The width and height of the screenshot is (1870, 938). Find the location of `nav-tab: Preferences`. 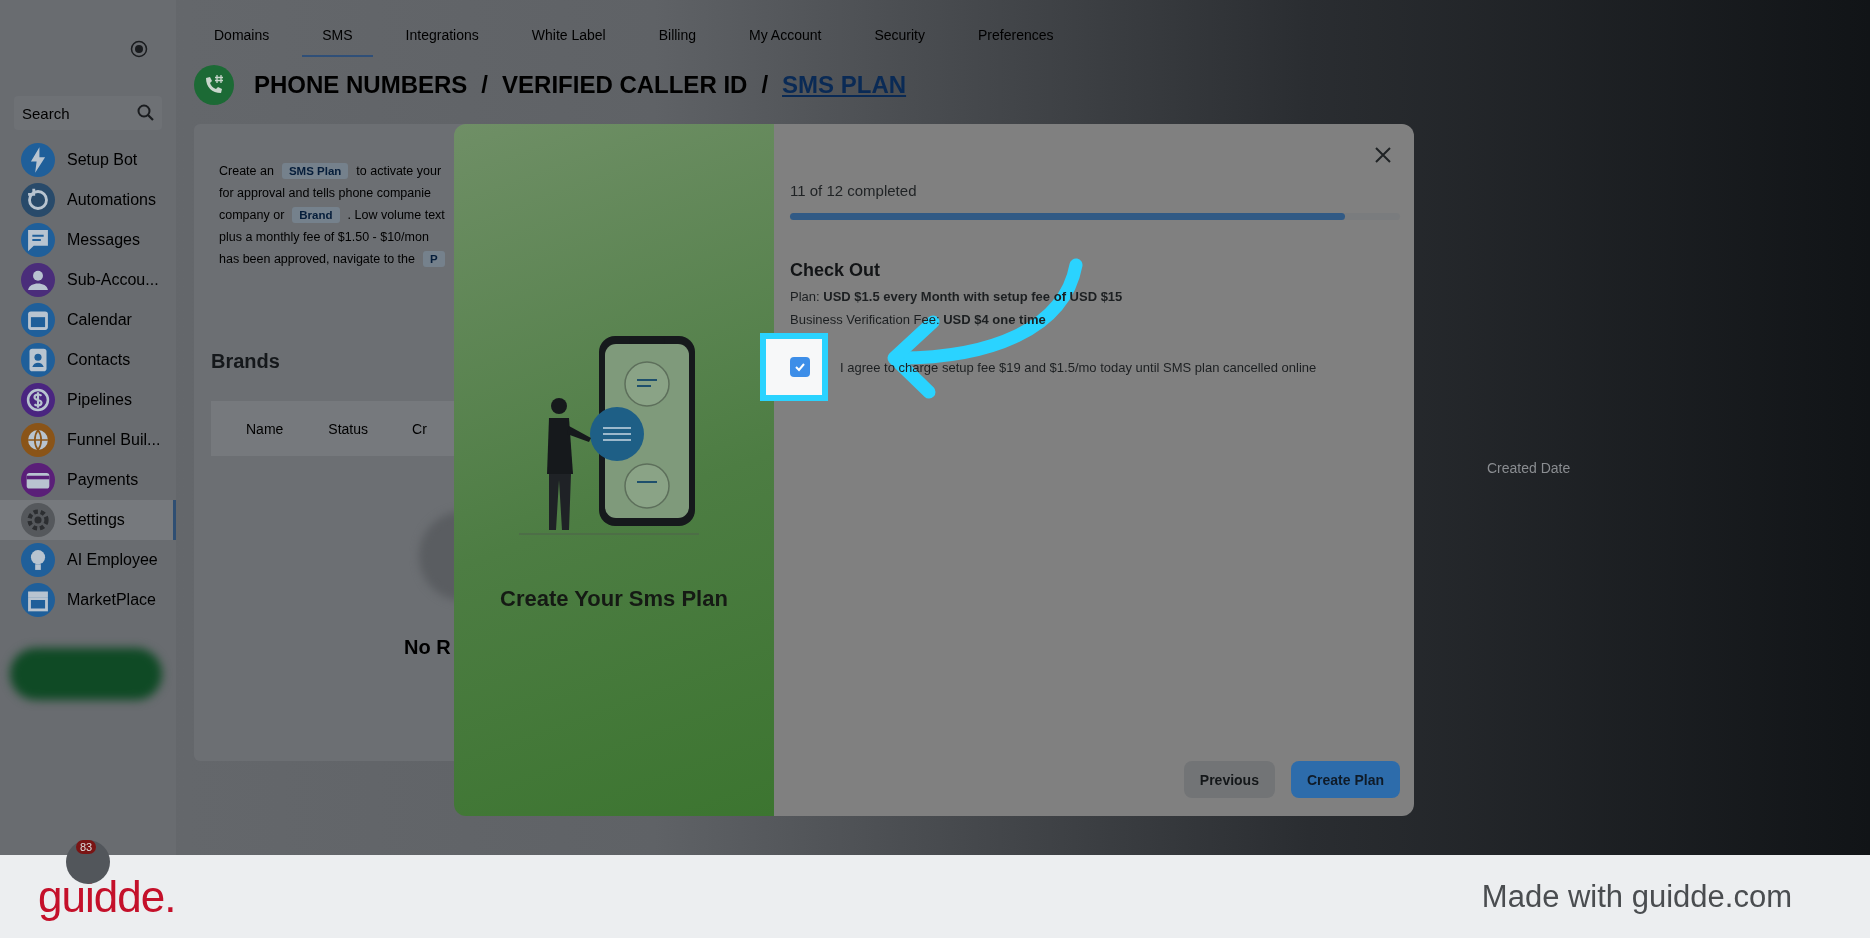

nav-tab: Preferences is located at coordinates (1016, 42).